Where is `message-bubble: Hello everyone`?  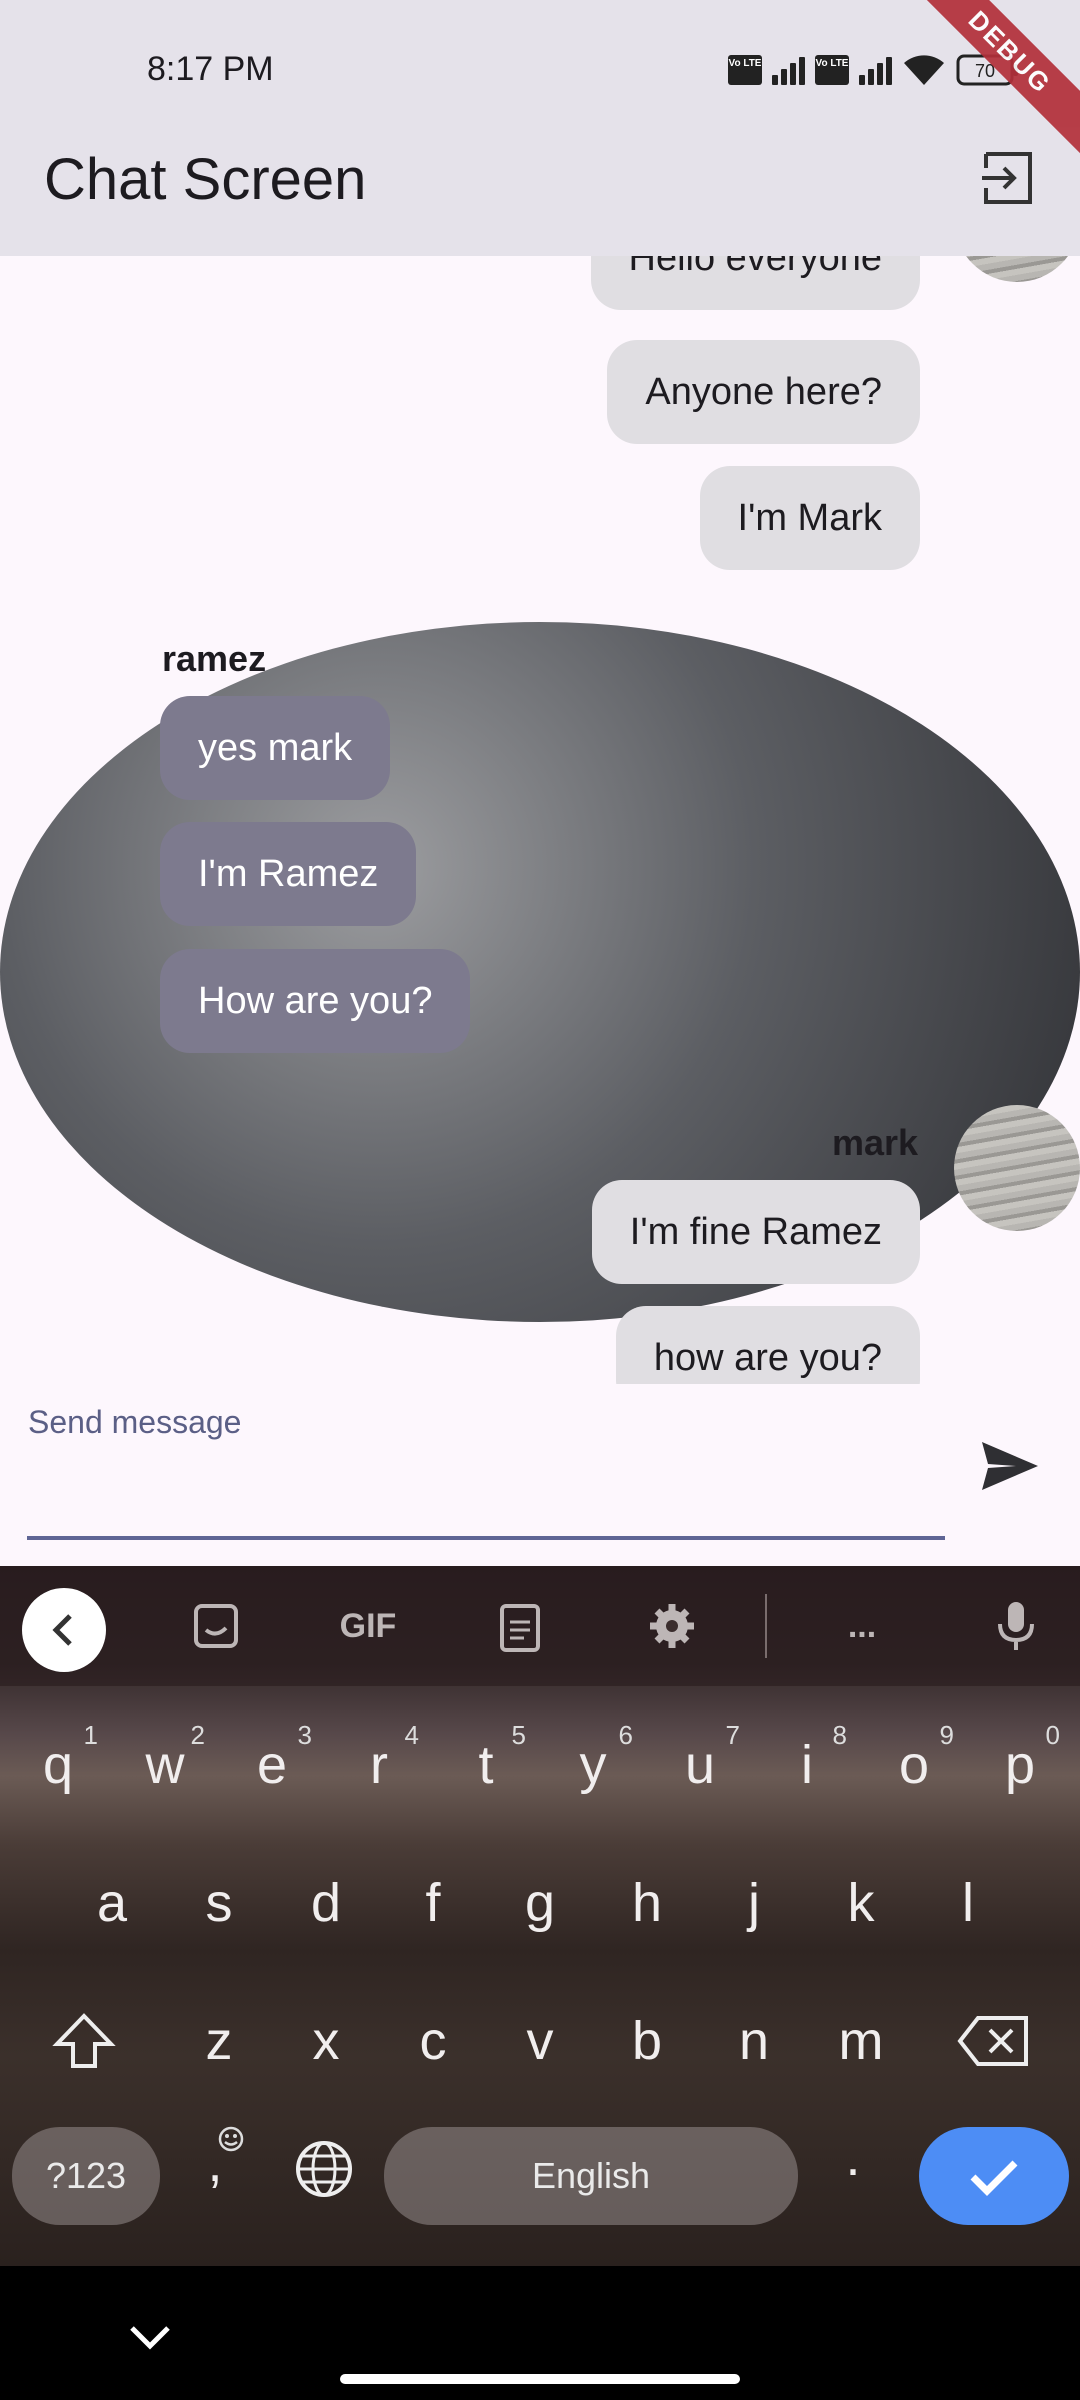
message-bubble: Hello everyone is located at coordinates (755, 283).